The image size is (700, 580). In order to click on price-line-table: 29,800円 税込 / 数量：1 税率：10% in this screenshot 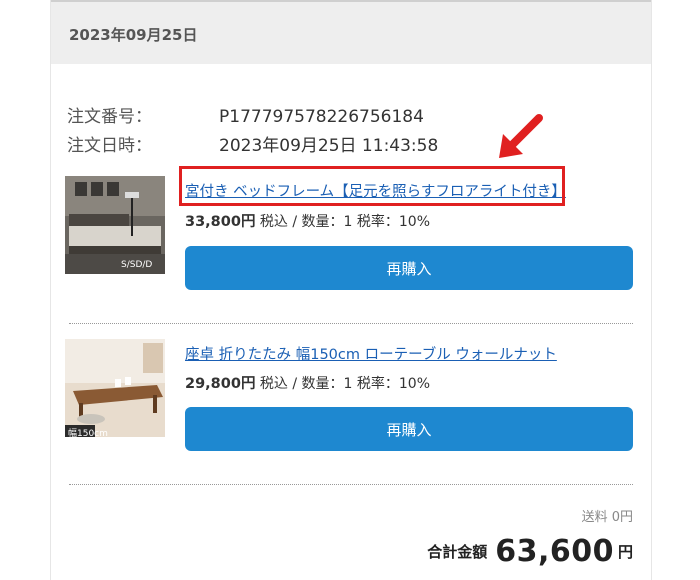, I will do `click(307, 382)`.